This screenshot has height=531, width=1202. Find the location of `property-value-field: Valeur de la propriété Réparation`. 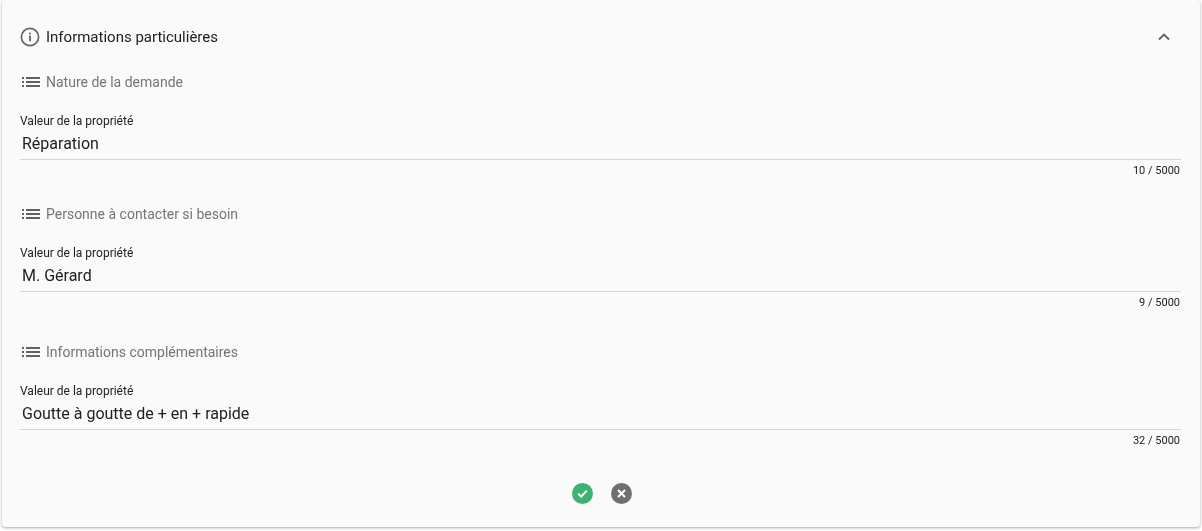

property-value-field: Valeur de la propriété Réparation is located at coordinates (600, 137).